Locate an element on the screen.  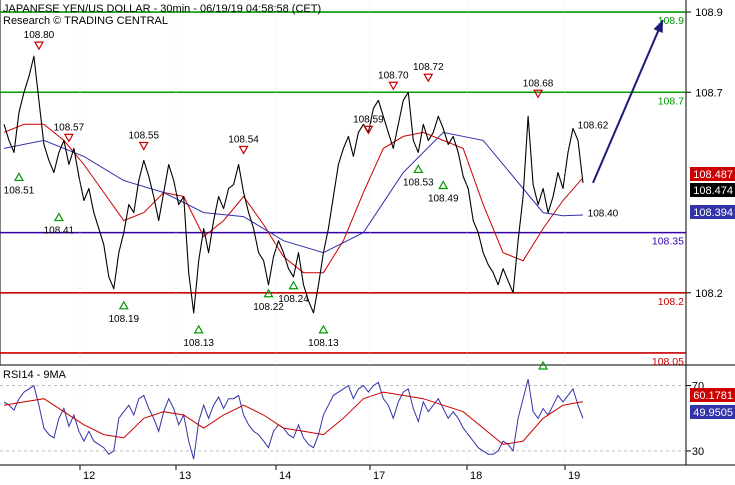
y-tick-label: 108.9 is located at coordinates (709, 13).